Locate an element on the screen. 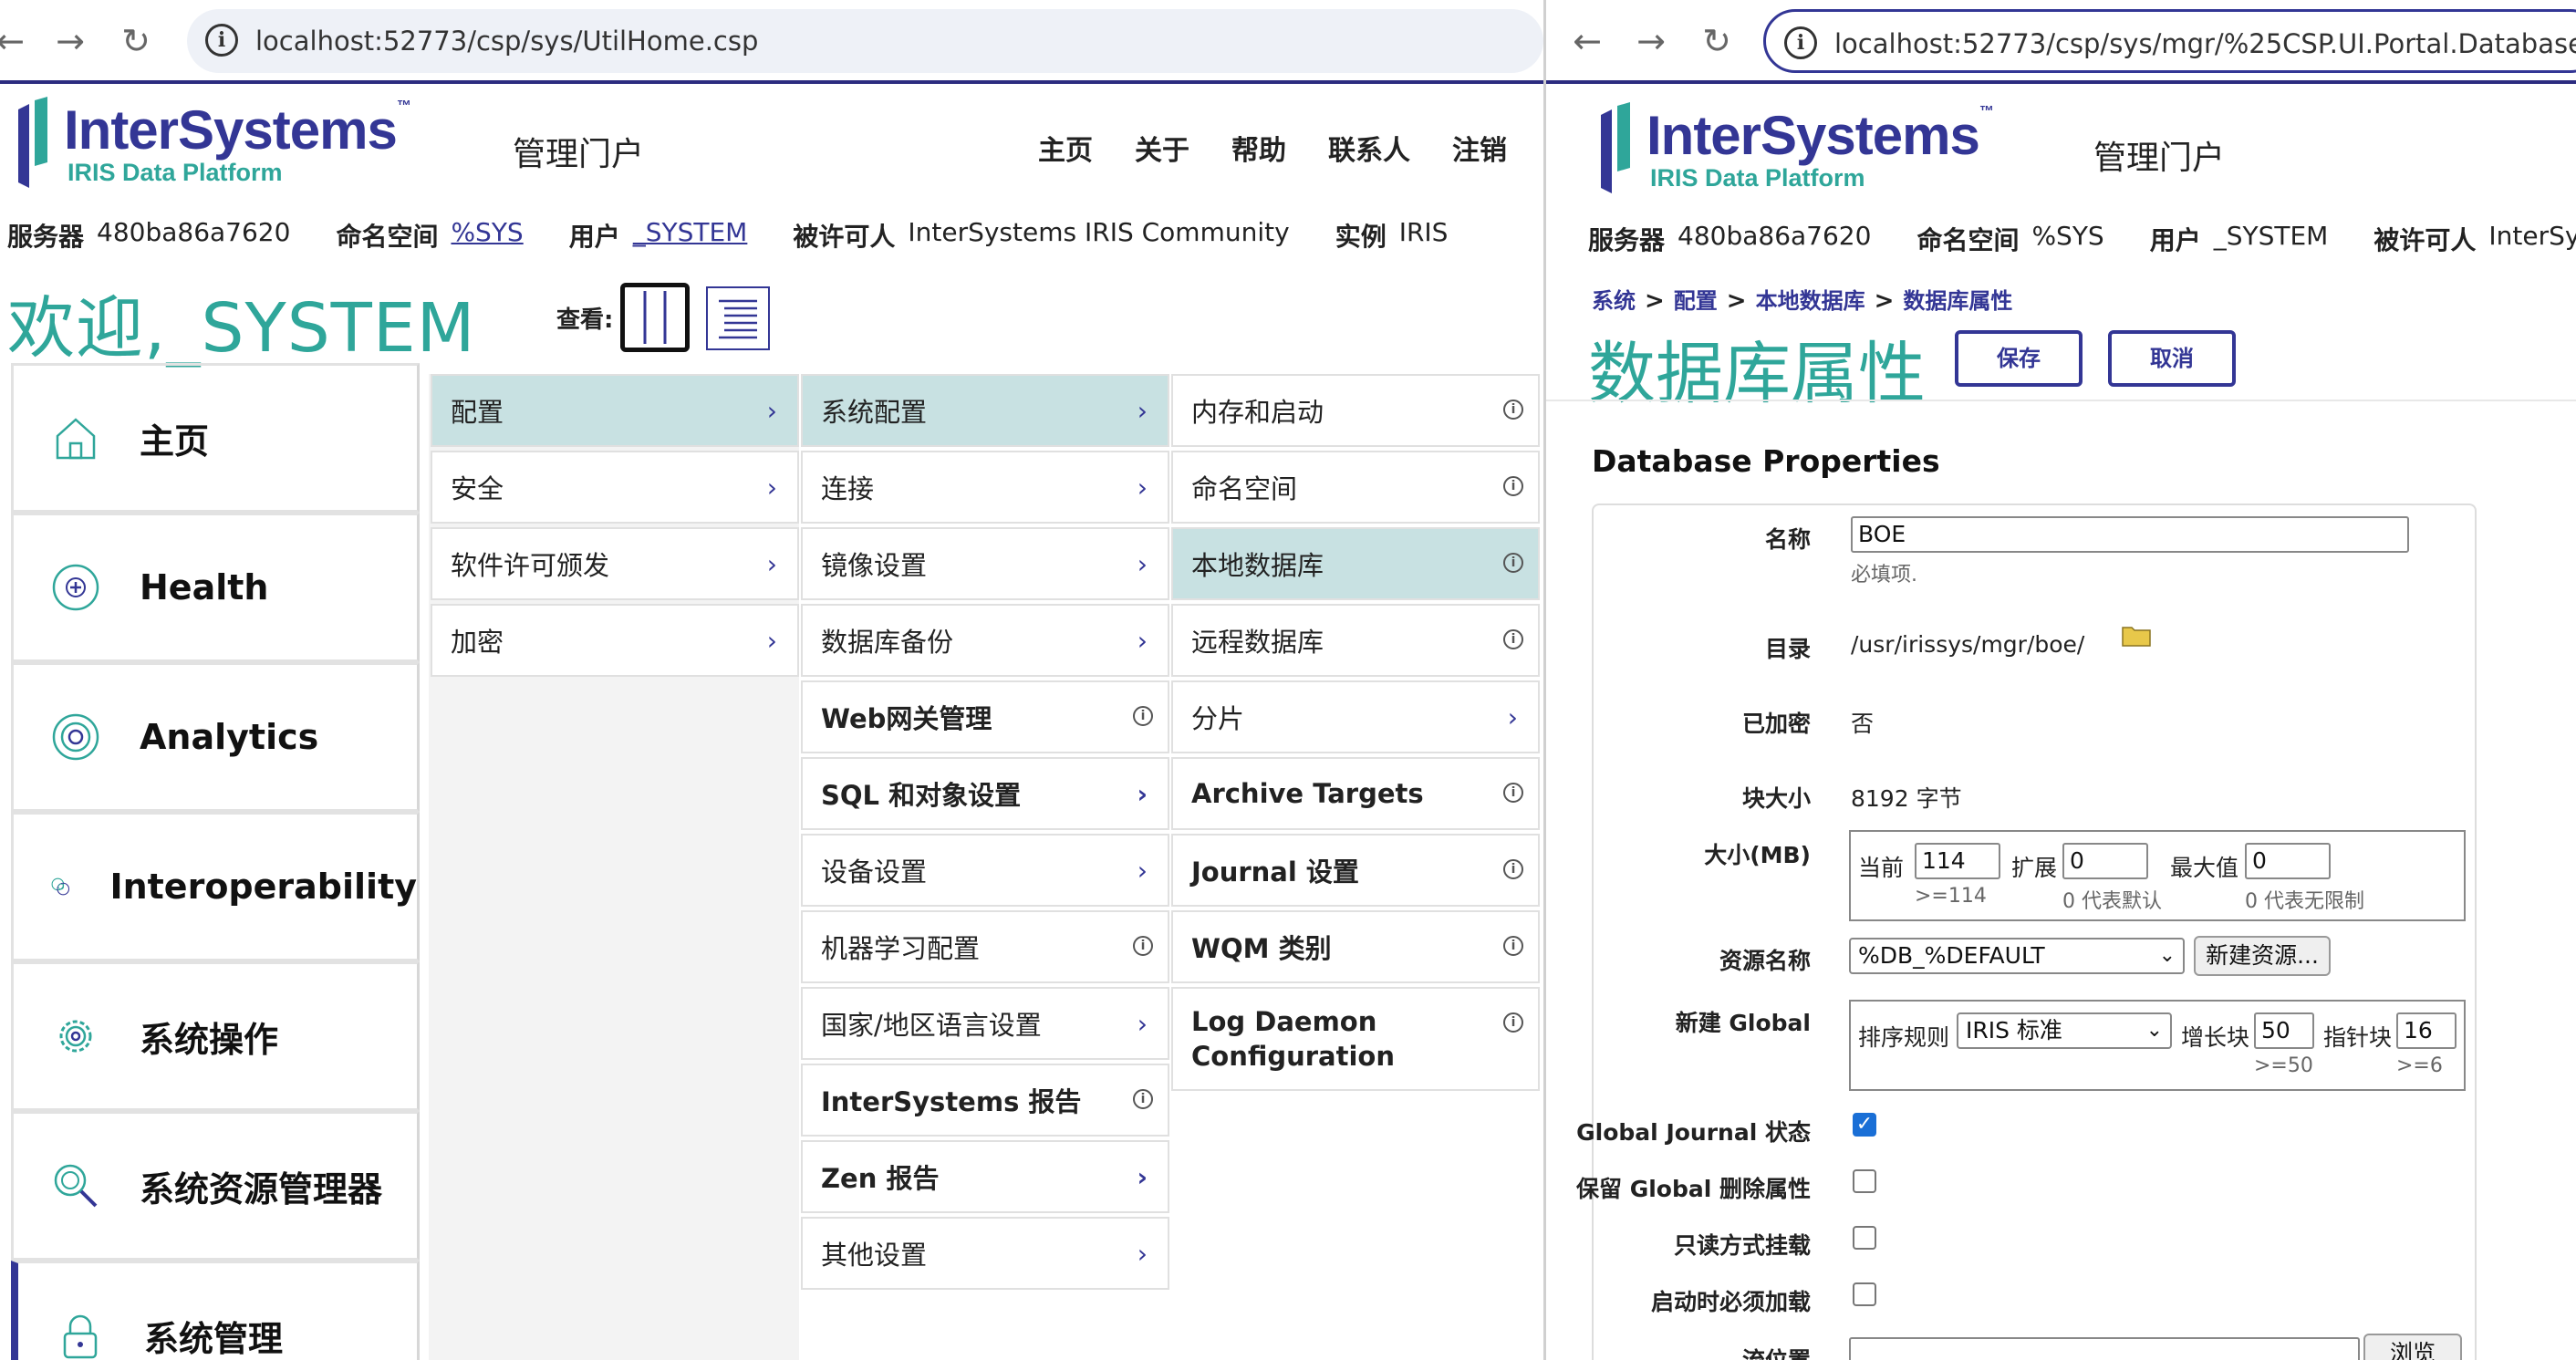 This screenshot has height=1360, width=2576. name-input: BOE is located at coordinates (2130, 535).